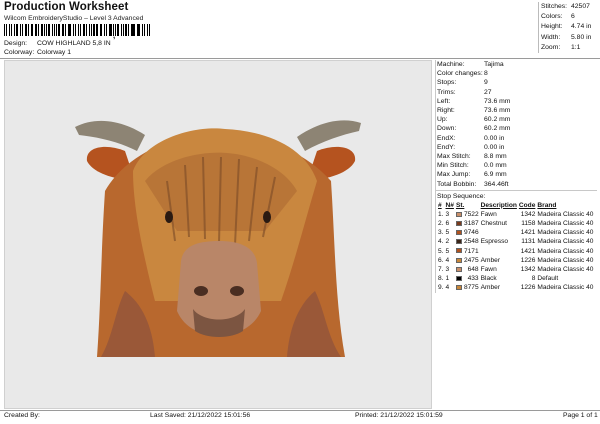  I want to click on thread-code: 1421, so click(528, 251).